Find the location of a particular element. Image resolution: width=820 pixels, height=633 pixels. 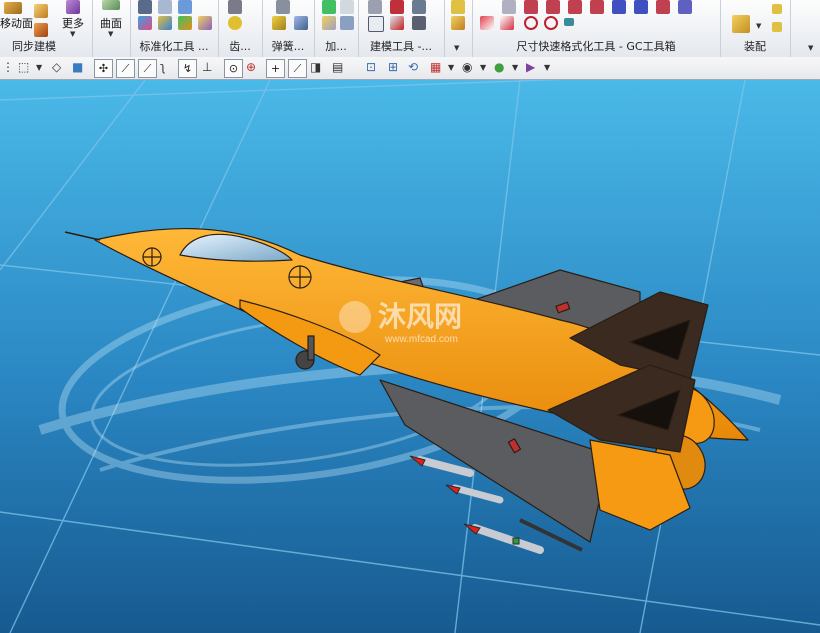

zoom-icon: ⊞ is located at coordinates (393, 67).